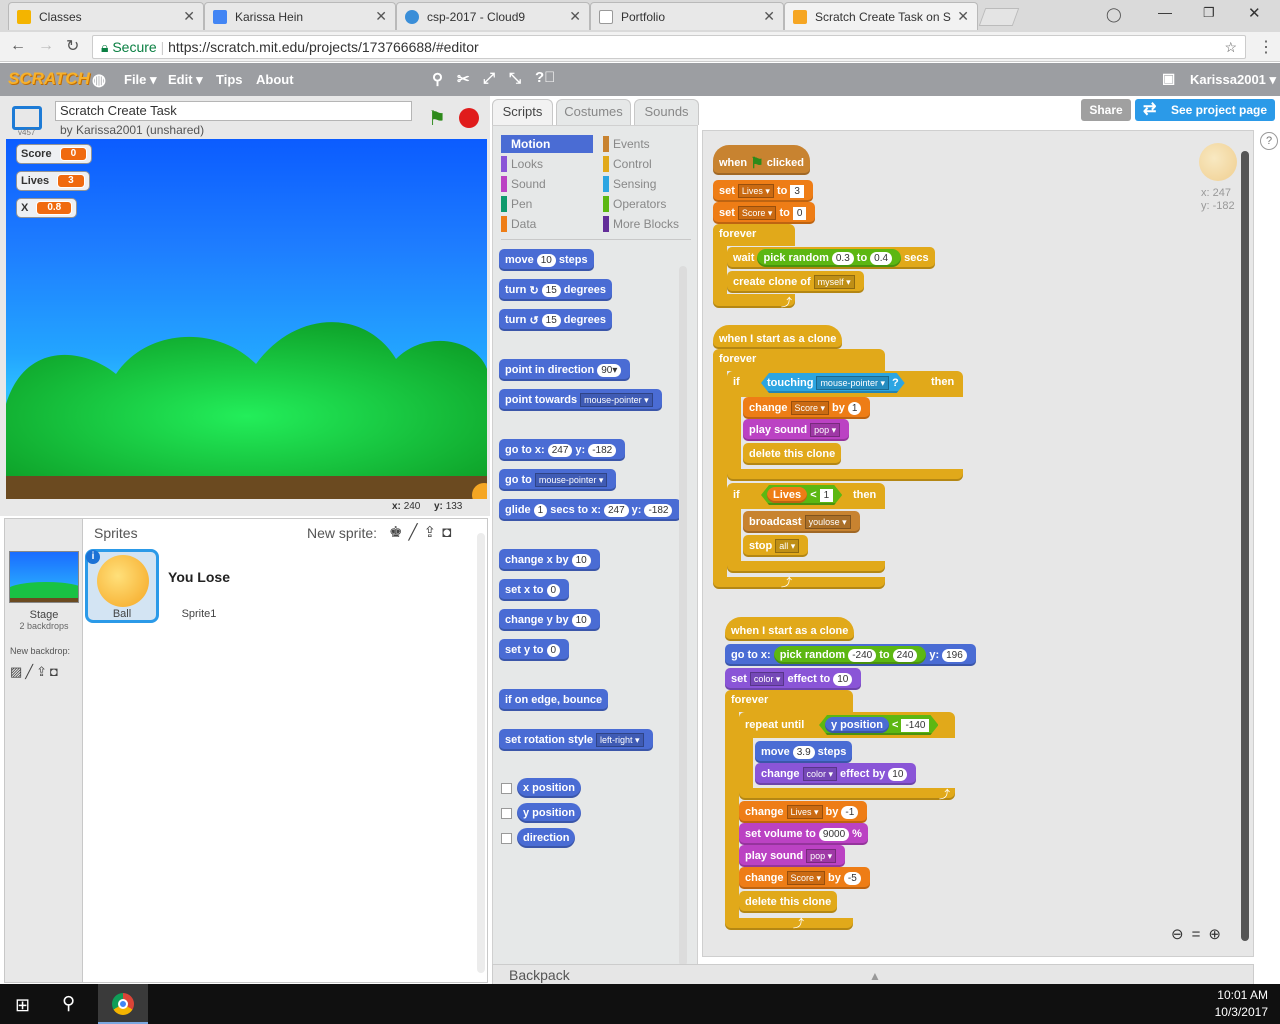 This screenshot has width=1280, height=1024. Describe the element at coordinates (1181, 934) in the screenshot. I see `zoom-out-icon: ⊖` at that location.